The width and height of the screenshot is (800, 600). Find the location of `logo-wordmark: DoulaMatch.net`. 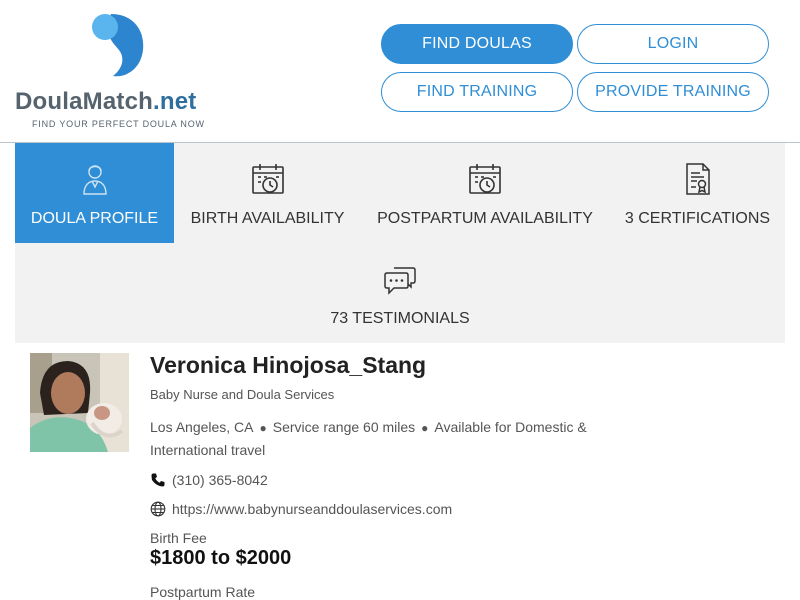

logo-wordmark: DoulaMatch.net is located at coordinates (105, 102).